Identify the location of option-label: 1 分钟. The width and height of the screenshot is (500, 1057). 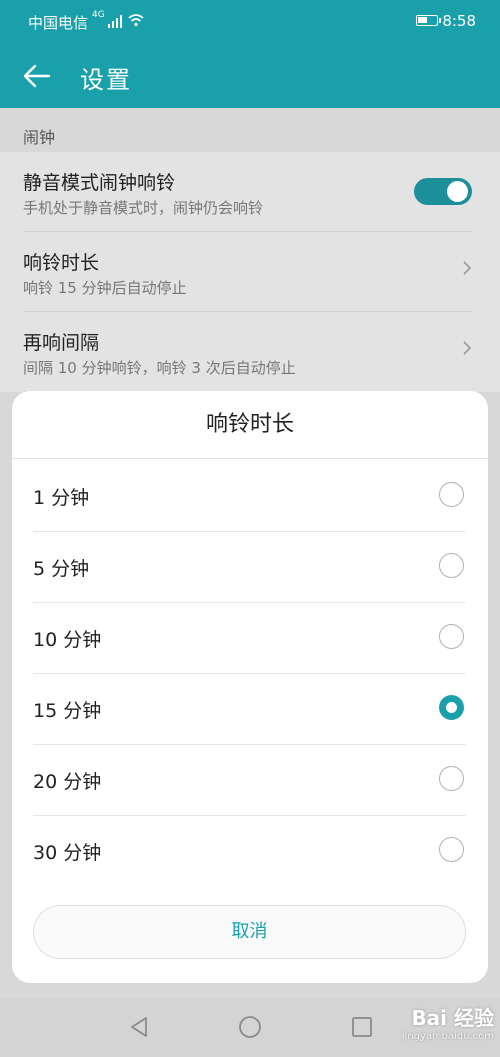
(61, 498).